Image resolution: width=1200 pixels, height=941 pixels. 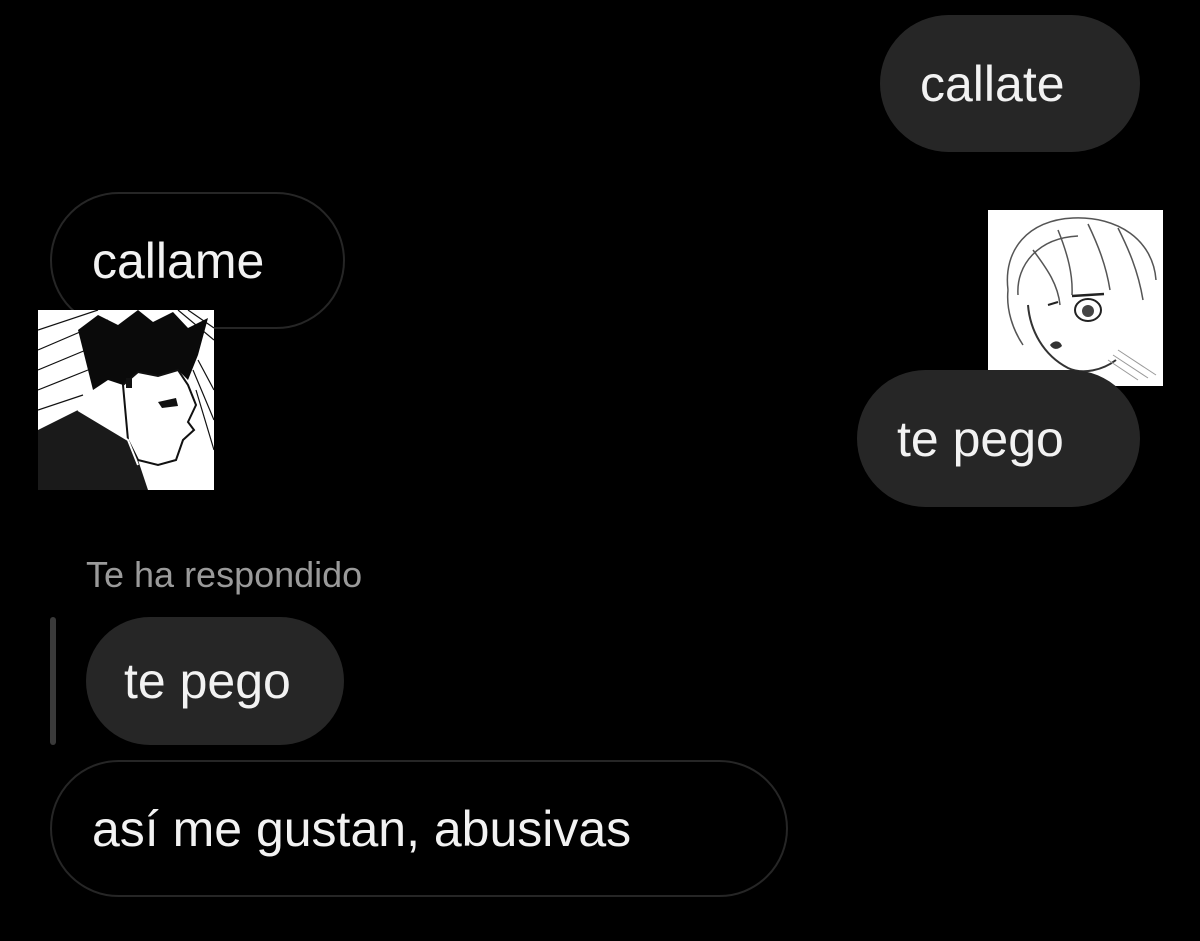 I want to click on message-text: callame, so click(x=178, y=260).